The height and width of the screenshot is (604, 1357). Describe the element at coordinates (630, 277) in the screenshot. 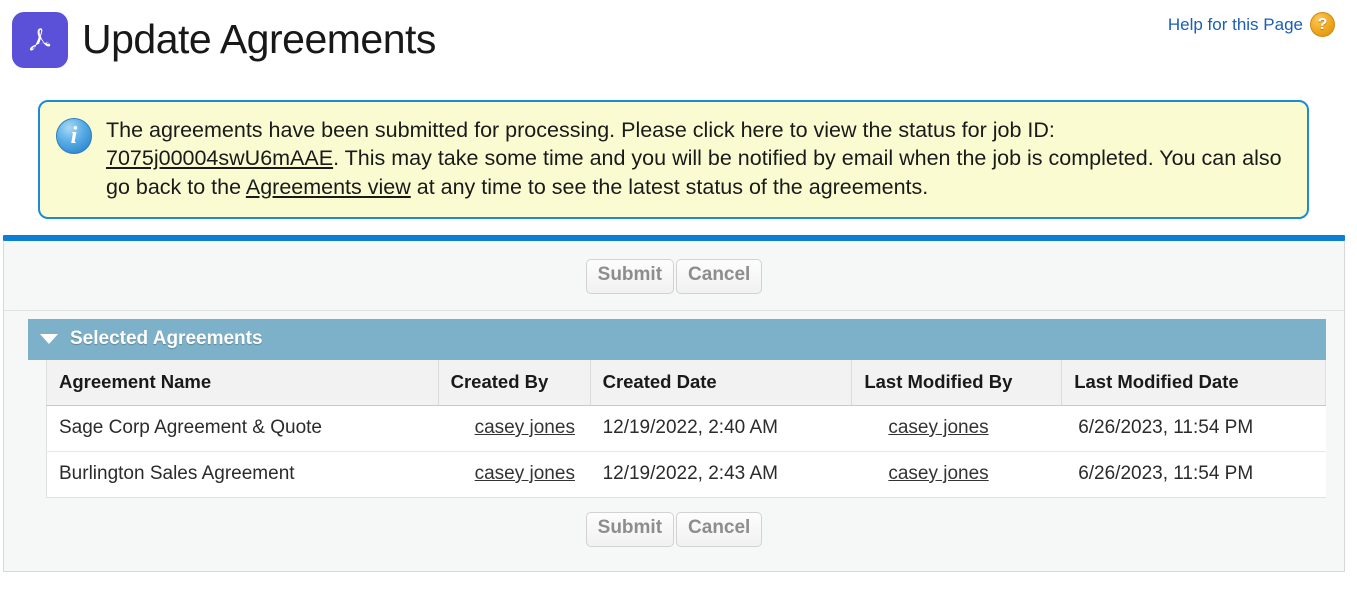

I see `submit-button-top: Submit` at that location.